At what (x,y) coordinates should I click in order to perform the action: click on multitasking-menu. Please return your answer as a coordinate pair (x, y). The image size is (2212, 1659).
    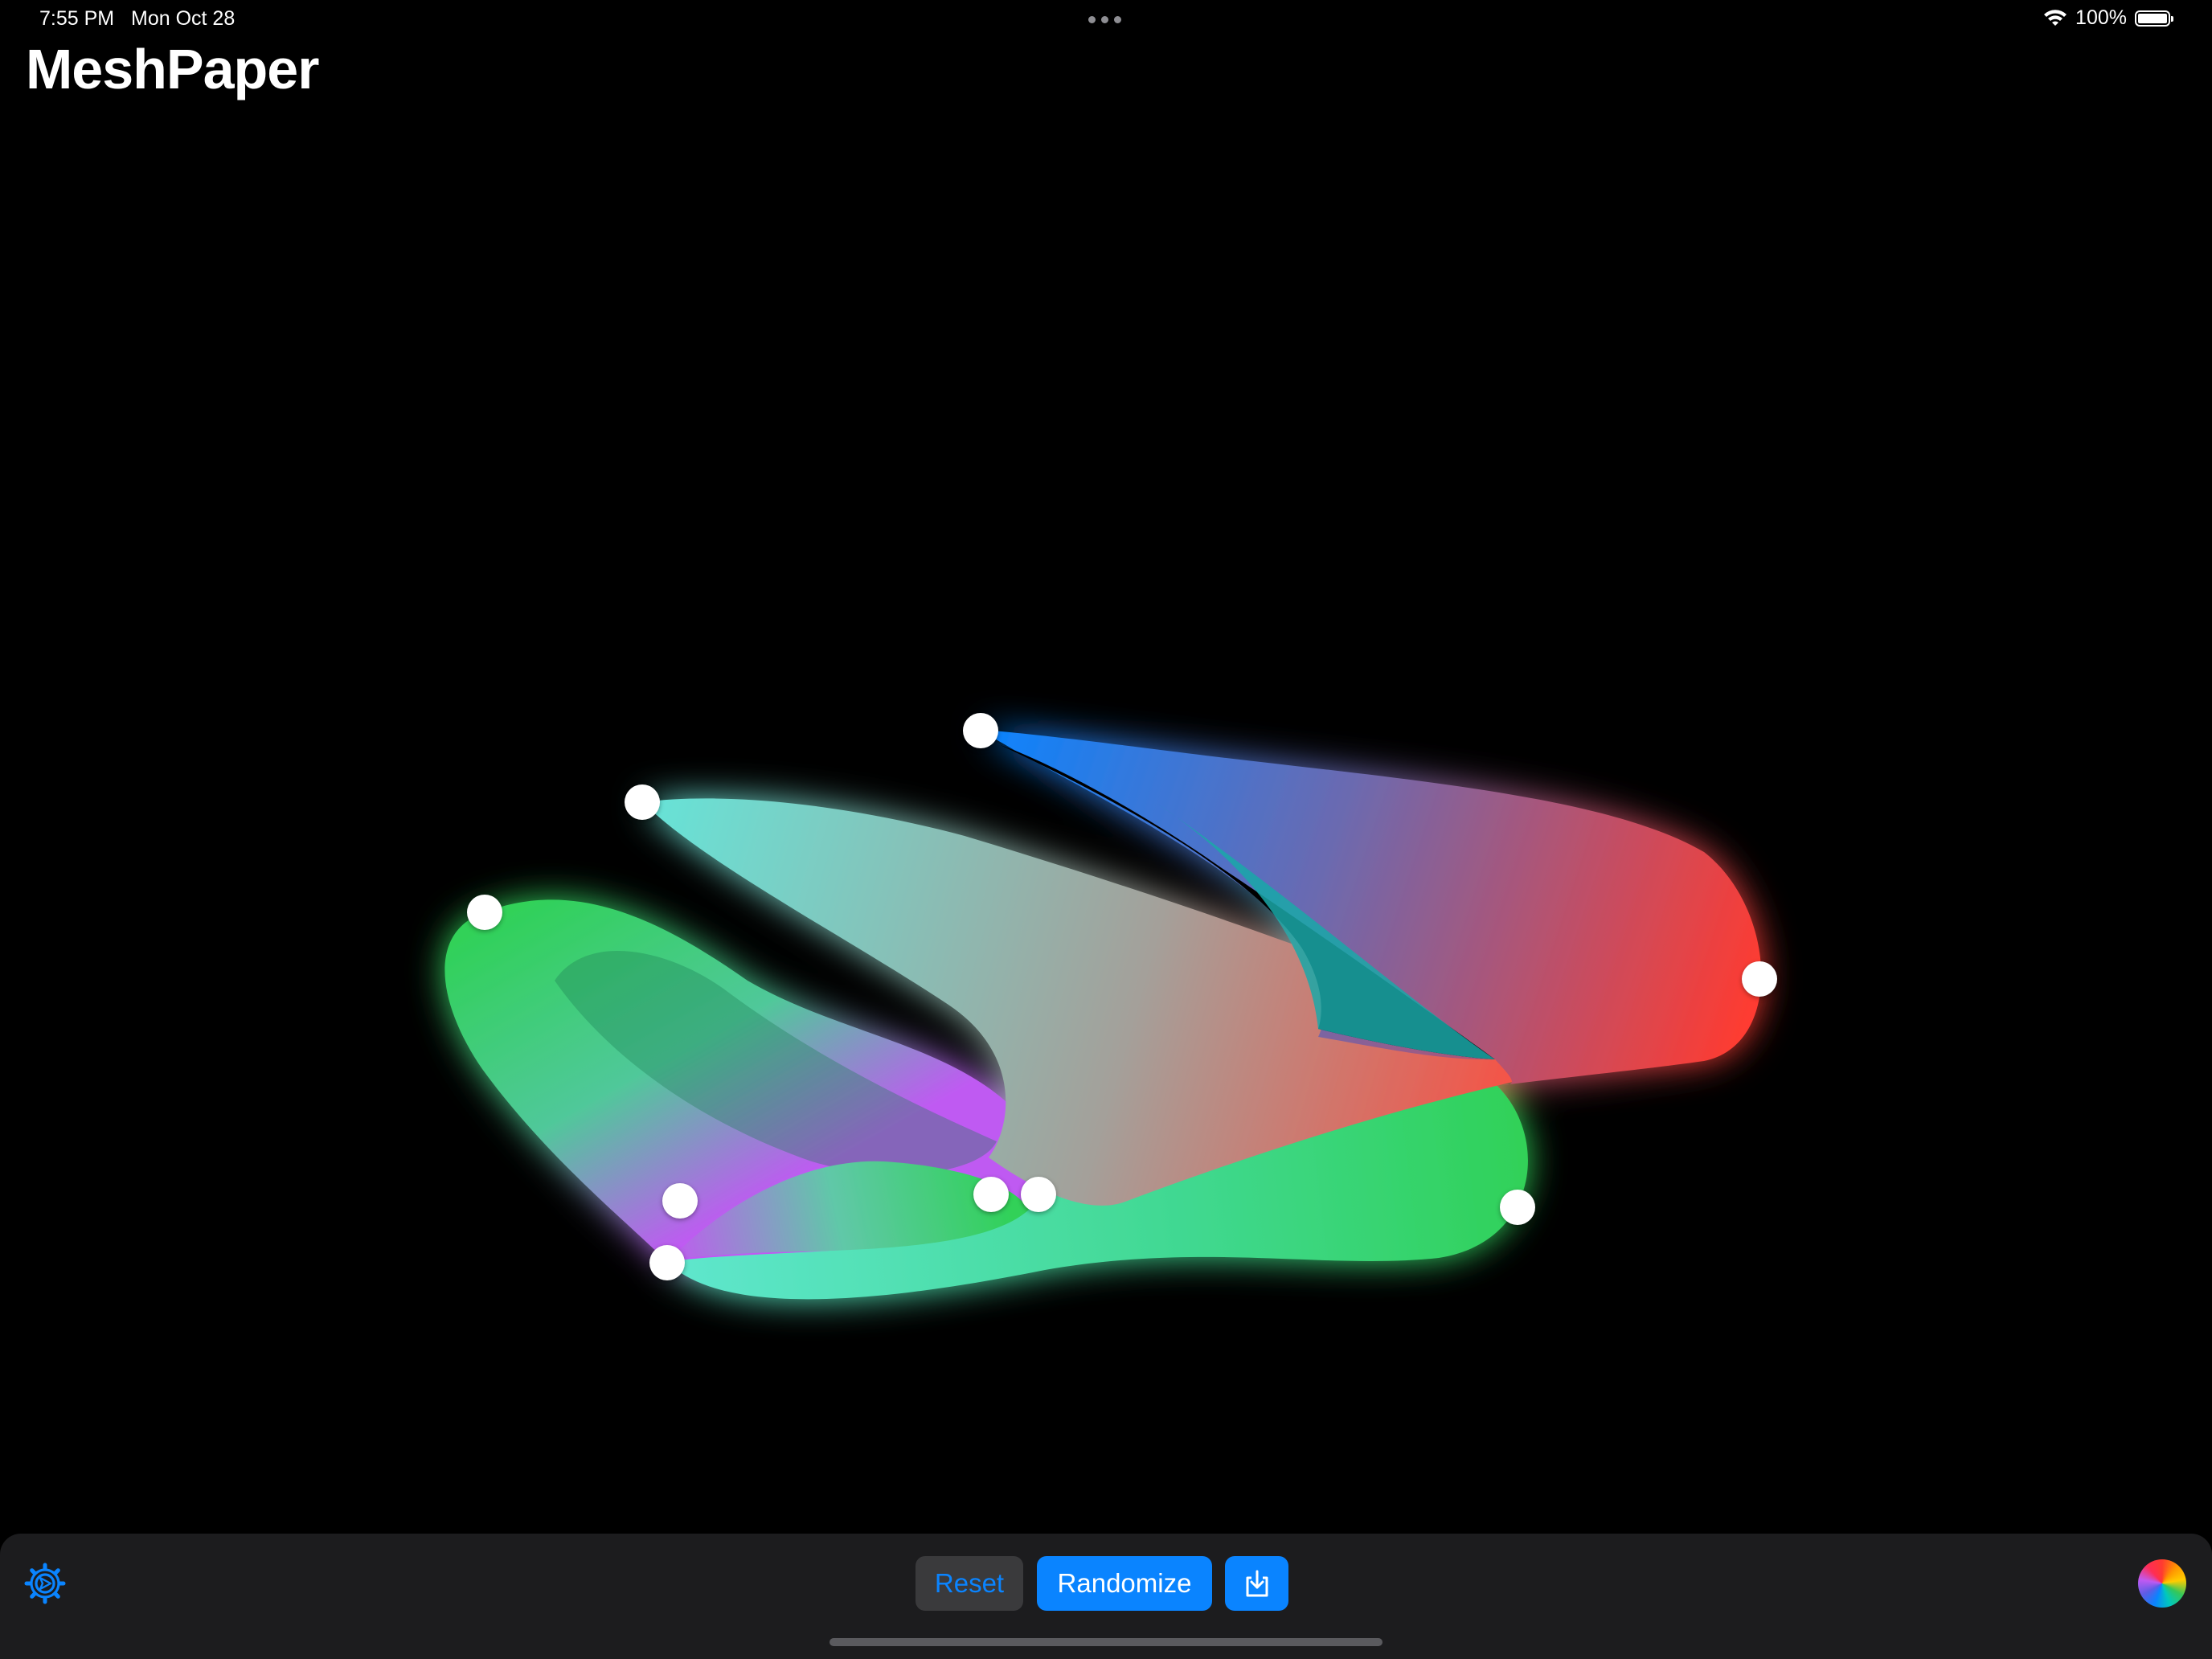
    Looking at the image, I should click on (1104, 19).